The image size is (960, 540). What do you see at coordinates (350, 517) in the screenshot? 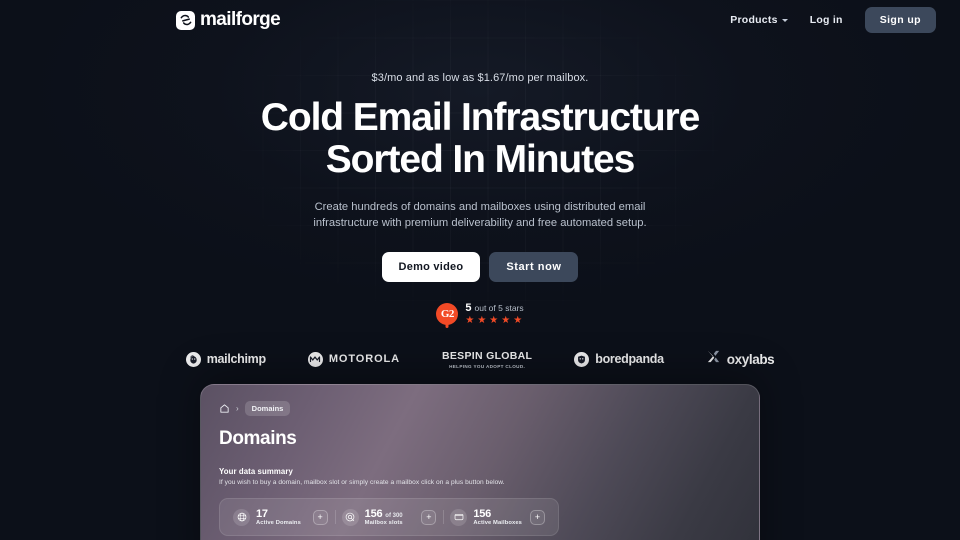
I see `mailbox-slot-icon` at bounding box center [350, 517].